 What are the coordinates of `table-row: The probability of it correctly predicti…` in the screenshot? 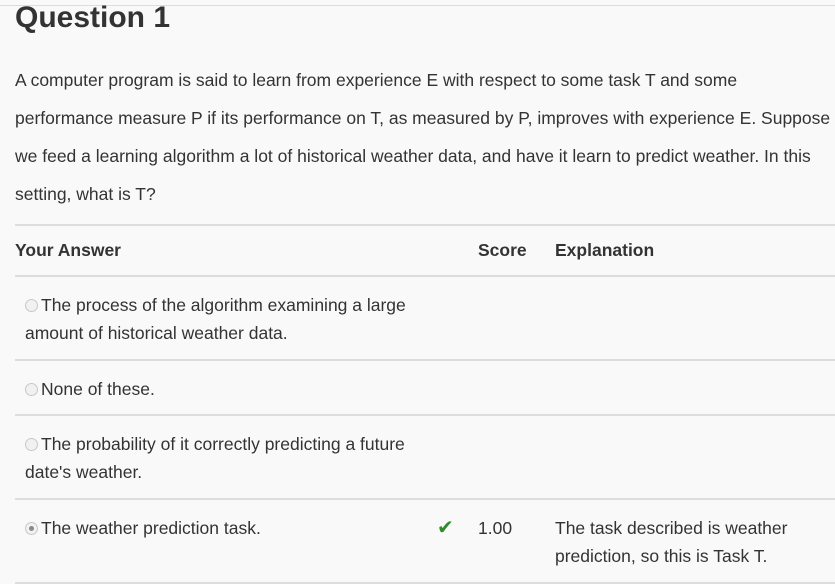 It's located at (425, 457).